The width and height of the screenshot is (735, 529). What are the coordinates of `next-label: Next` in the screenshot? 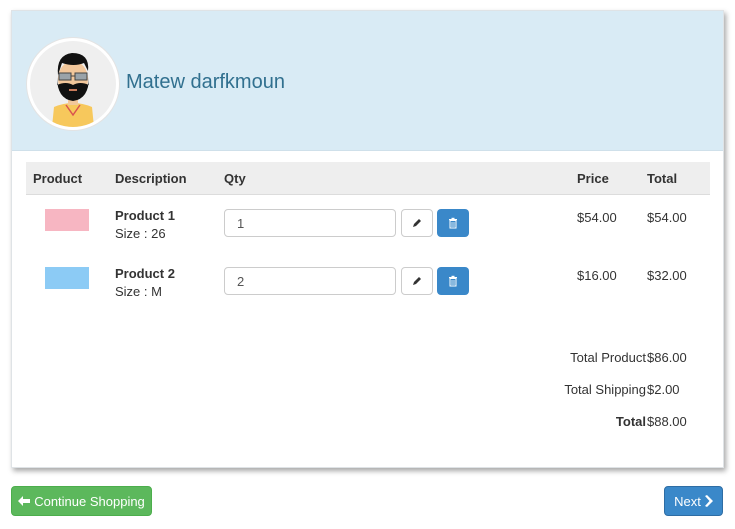 It's located at (687, 501).